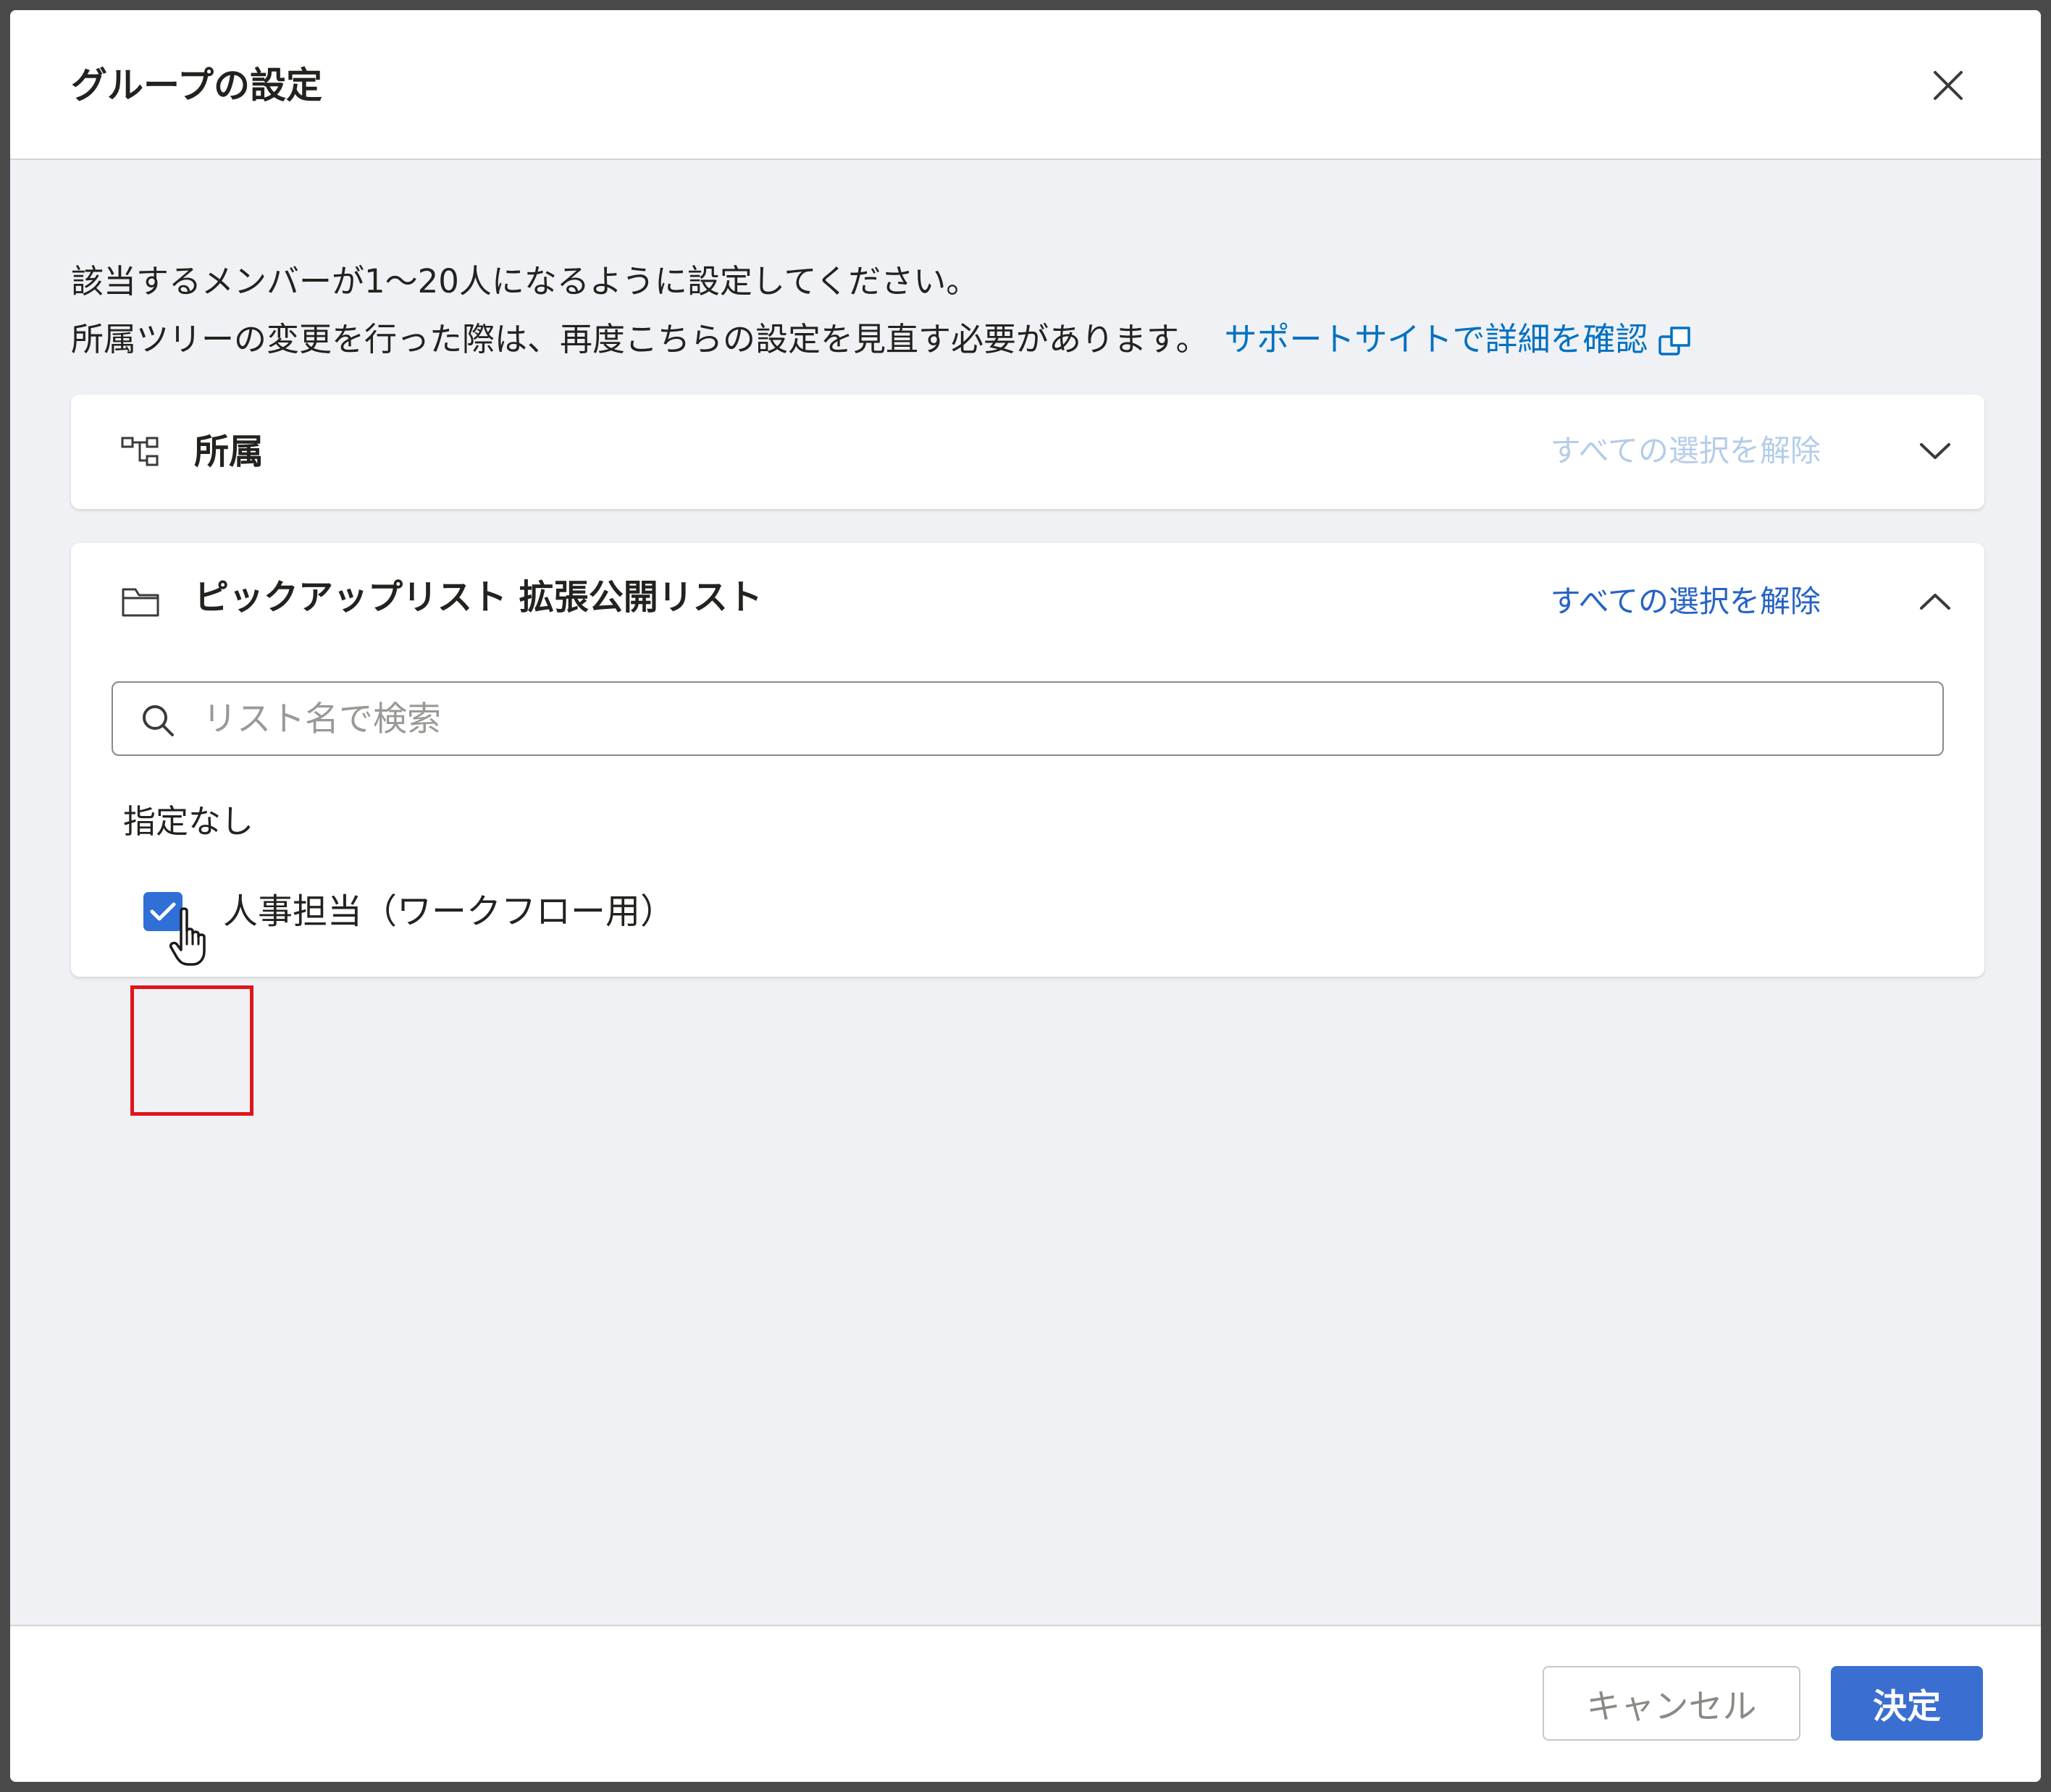 This screenshot has height=1792, width=2051. I want to click on external-link-icon, so click(1674, 341).